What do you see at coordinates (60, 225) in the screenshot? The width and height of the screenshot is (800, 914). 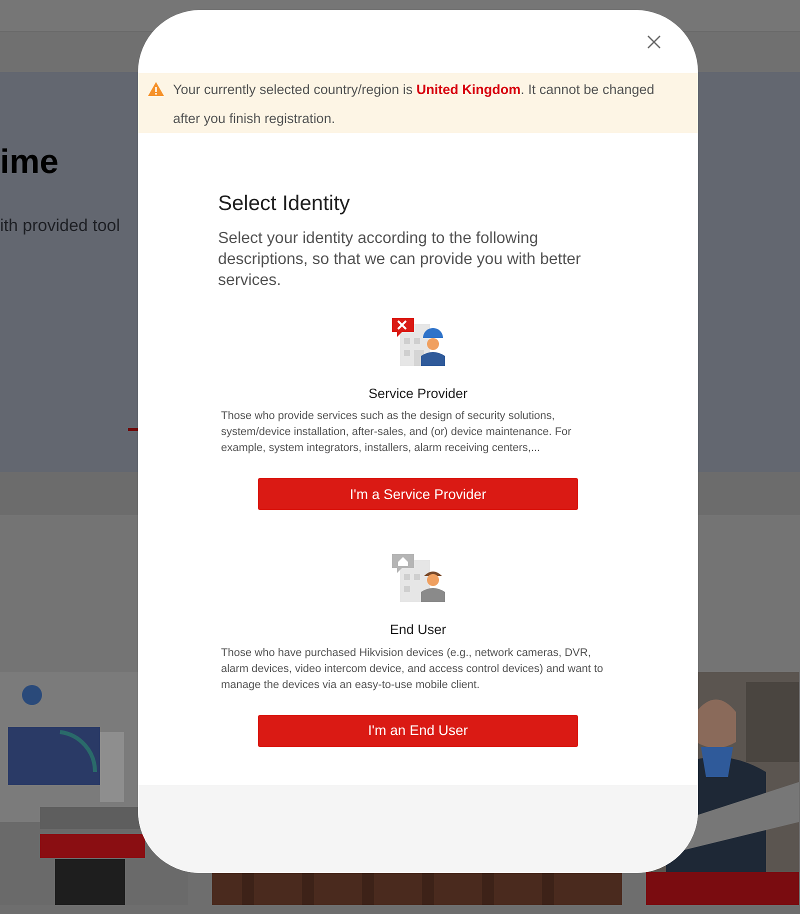 I see `hero-subtitle: ith provided tool` at bounding box center [60, 225].